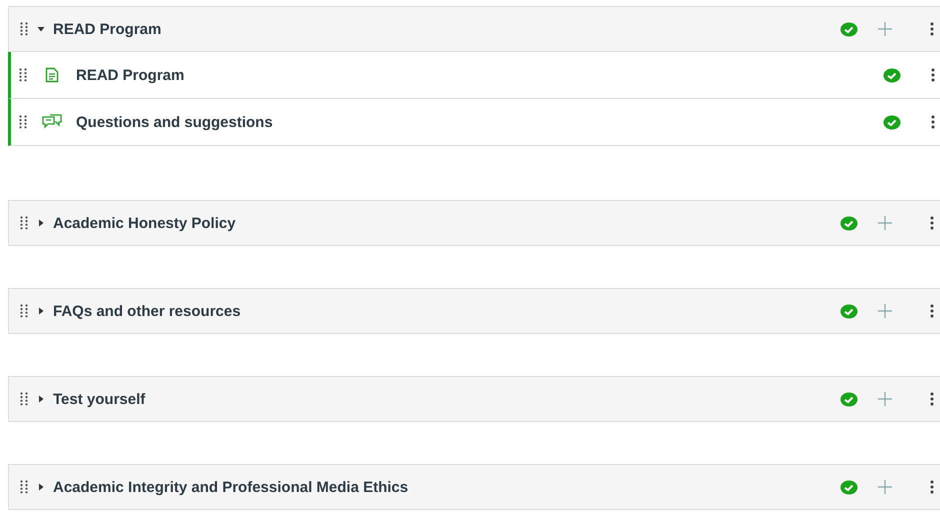 This screenshot has height=515, width=940. I want to click on module-title: READ Program, so click(107, 29).